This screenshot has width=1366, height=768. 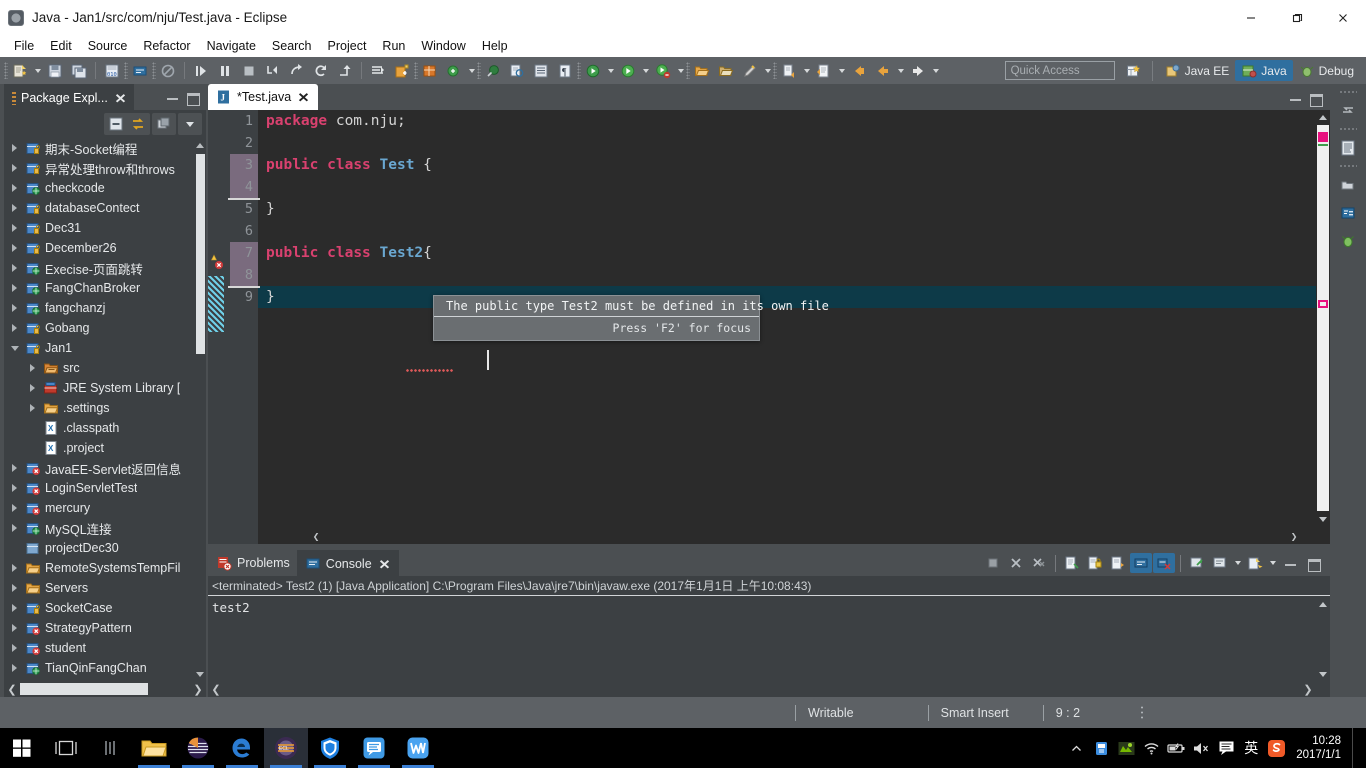 What do you see at coordinates (347, 46) in the screenshot?
I see `menu-project: Project` at bounding box center [347, 46].